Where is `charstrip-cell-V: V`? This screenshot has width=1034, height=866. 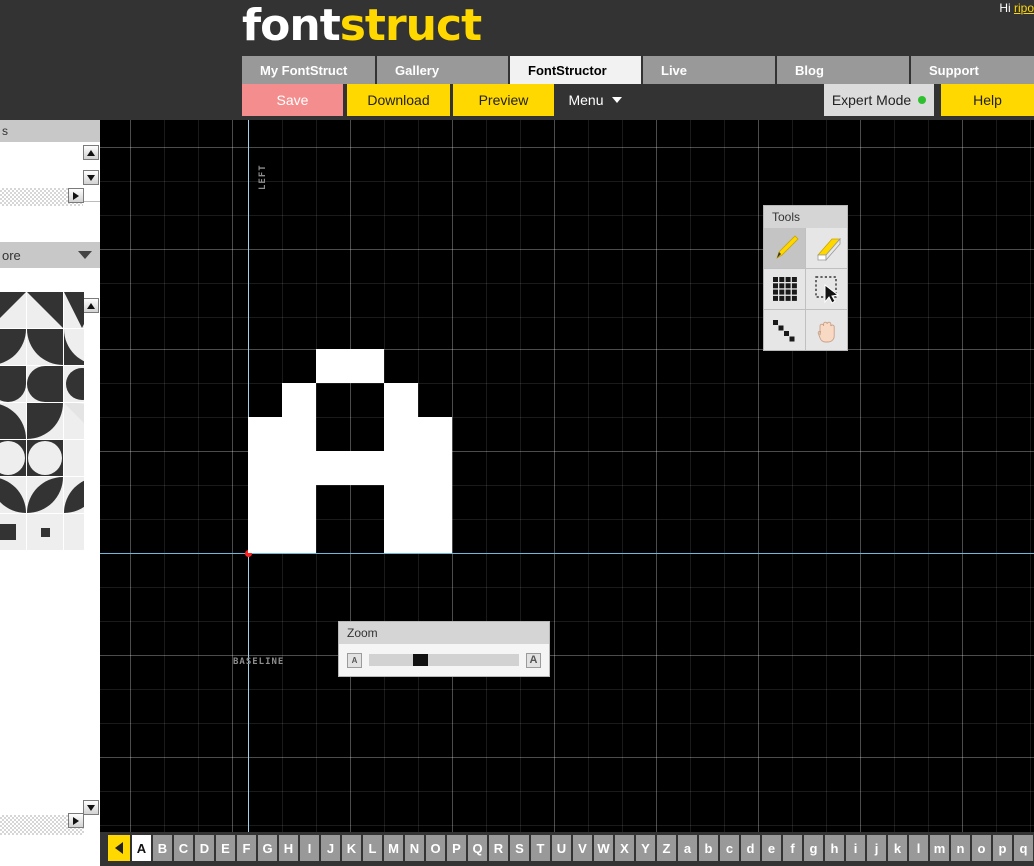 charstrip-cell-V: V is located at coordinates (582, 848).